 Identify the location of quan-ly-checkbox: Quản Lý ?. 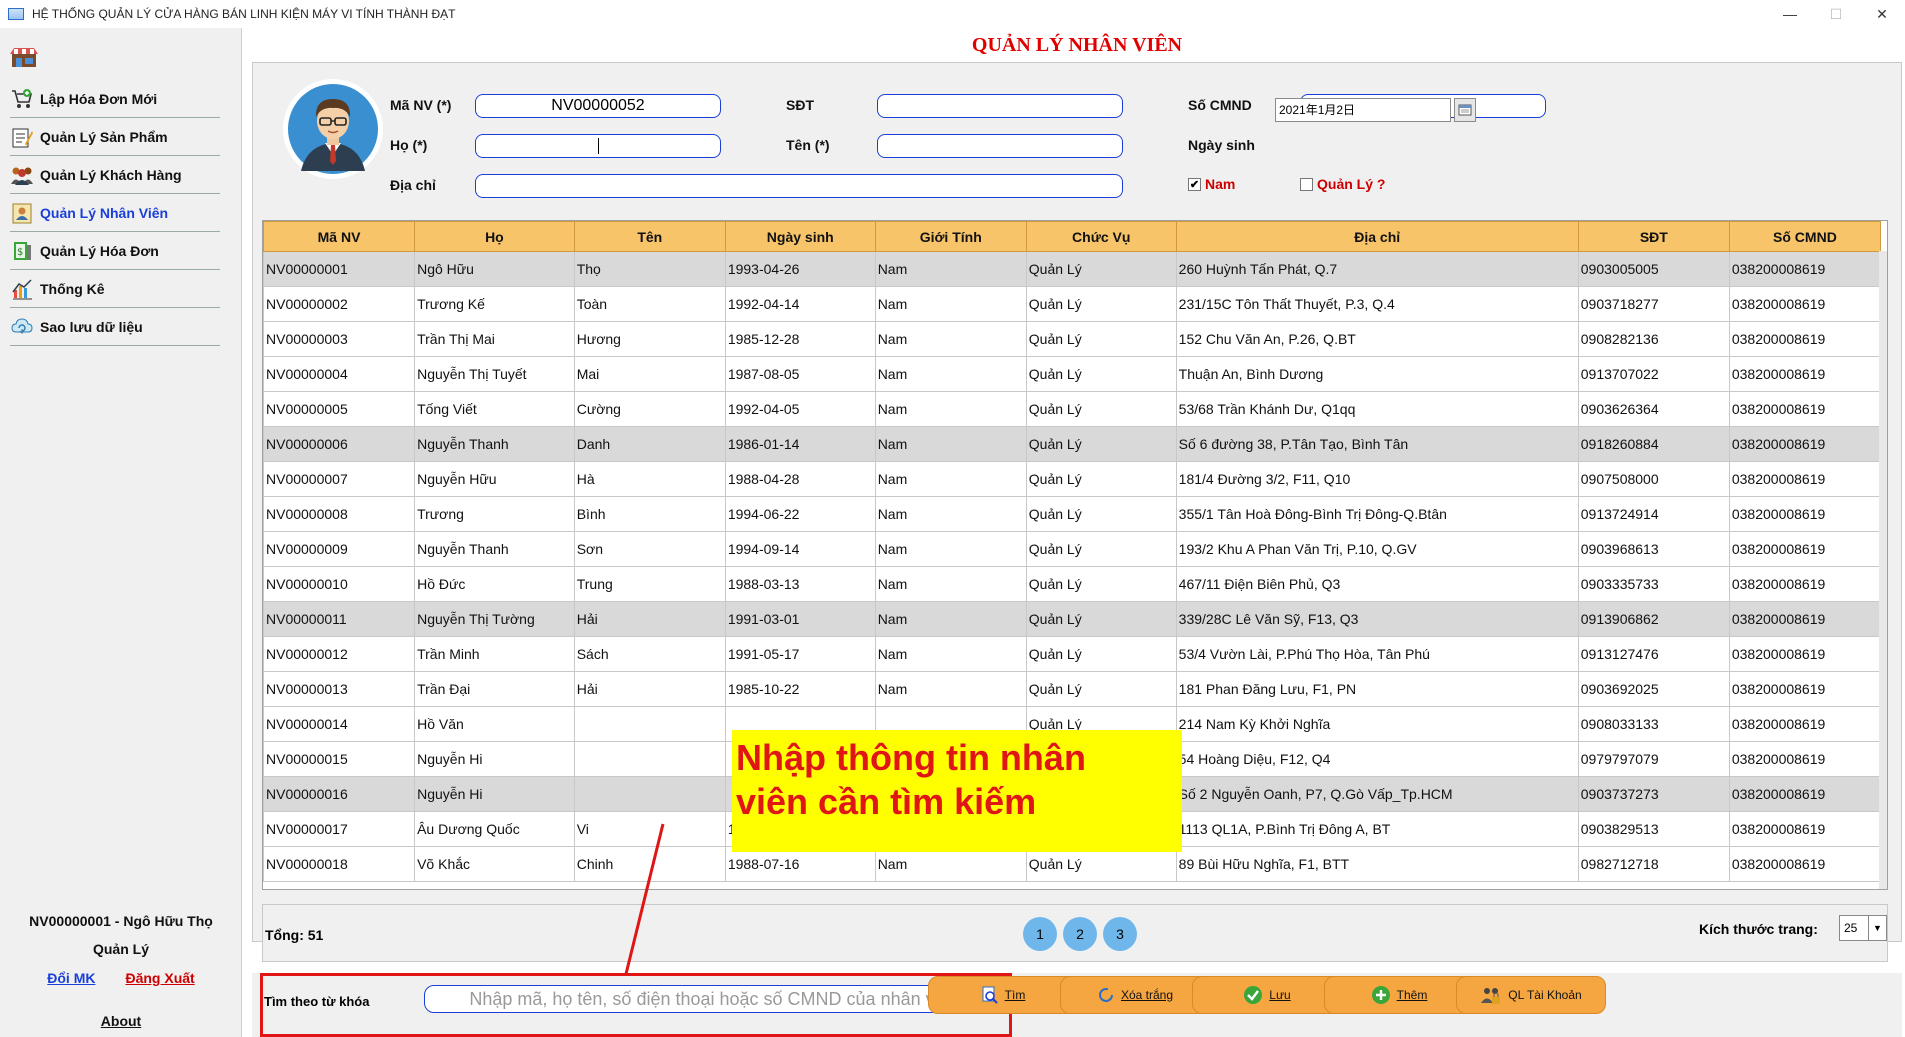
(1342, 184).